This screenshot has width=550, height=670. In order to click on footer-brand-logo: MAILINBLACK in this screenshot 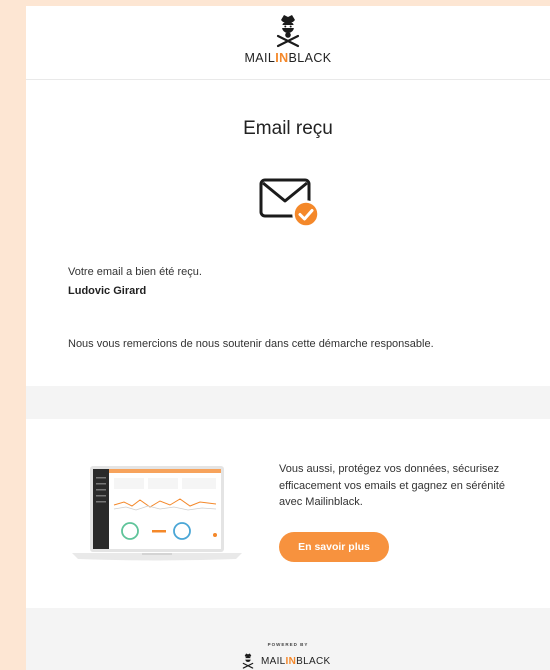, I will do `click(285, 661)`.